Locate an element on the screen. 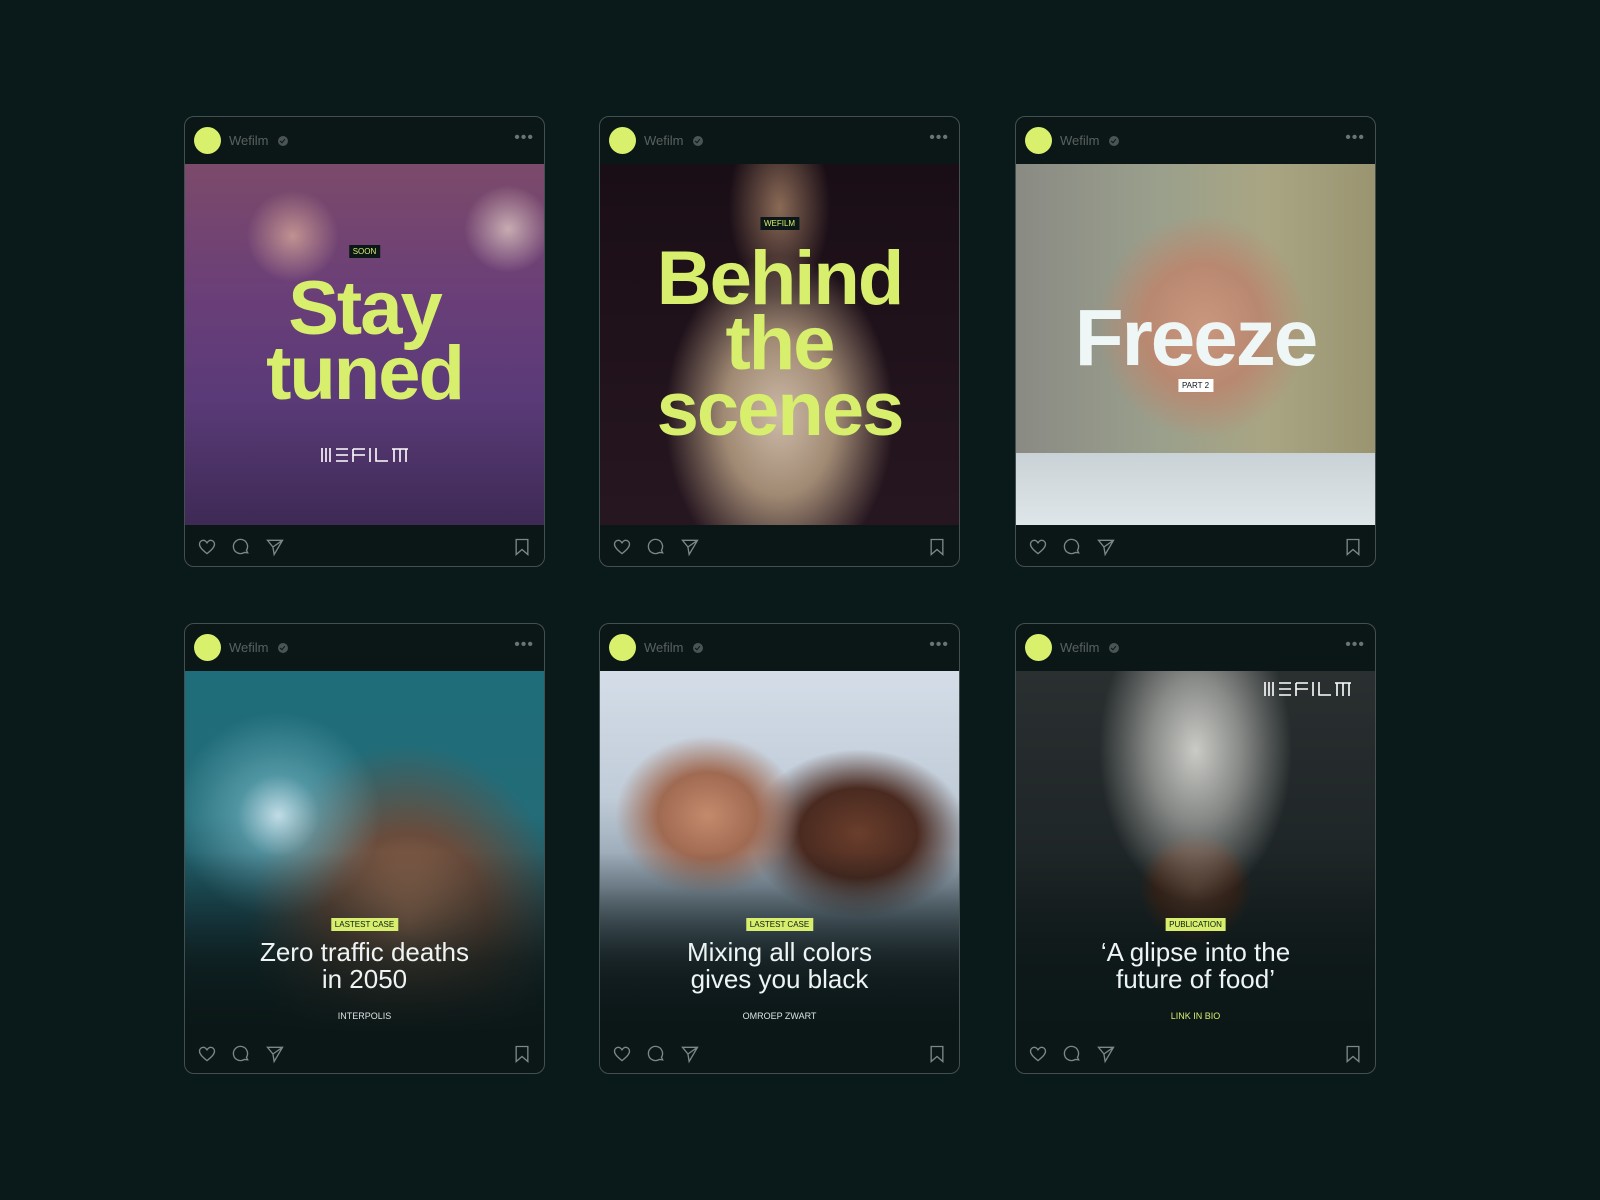 The width and height of the screenshot is (1600, 1200). post-card: Wefilm ••• Freeze PART 2 is located at coordinates (1195, 341).